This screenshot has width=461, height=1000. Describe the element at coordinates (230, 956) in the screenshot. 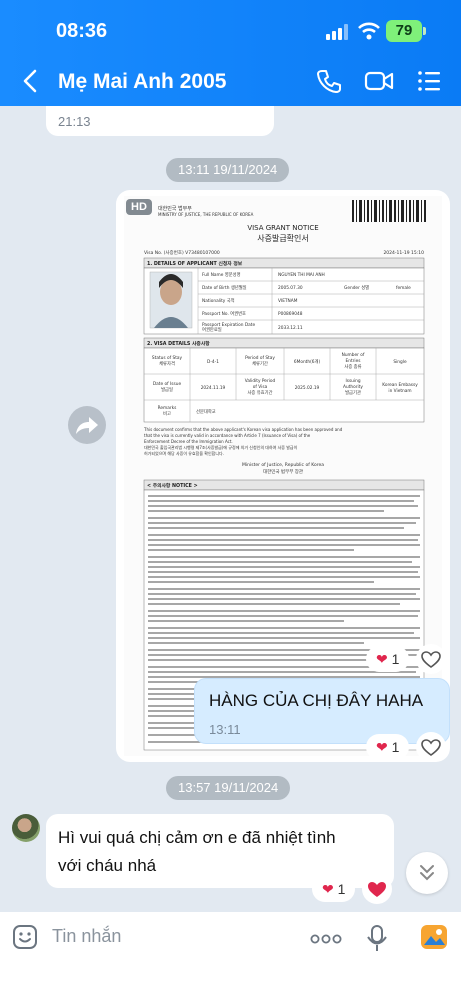

I see `message-input-bar: Tin nhắn` at that location.